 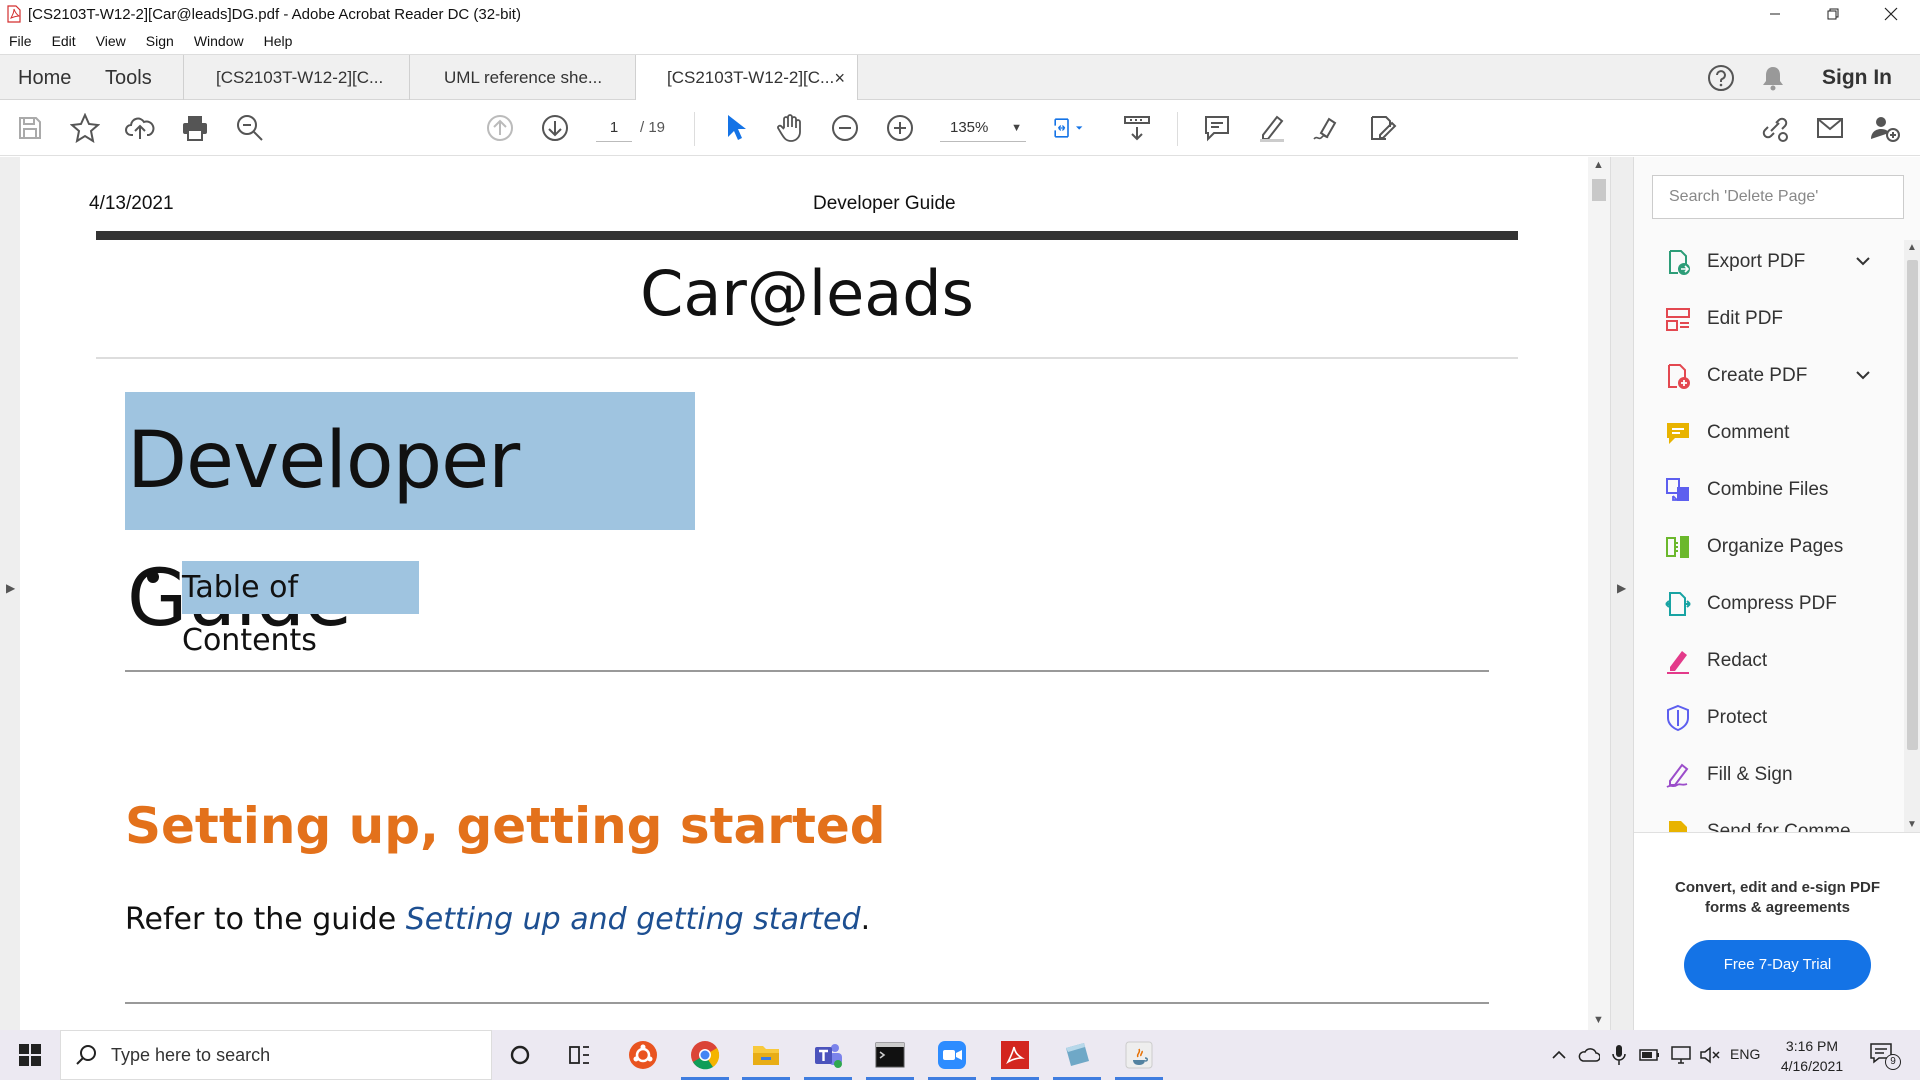 What do you see at coordinates (845, 128) in the screenshot?
I see `zoom-out-button` at bounding box center [845, 128].